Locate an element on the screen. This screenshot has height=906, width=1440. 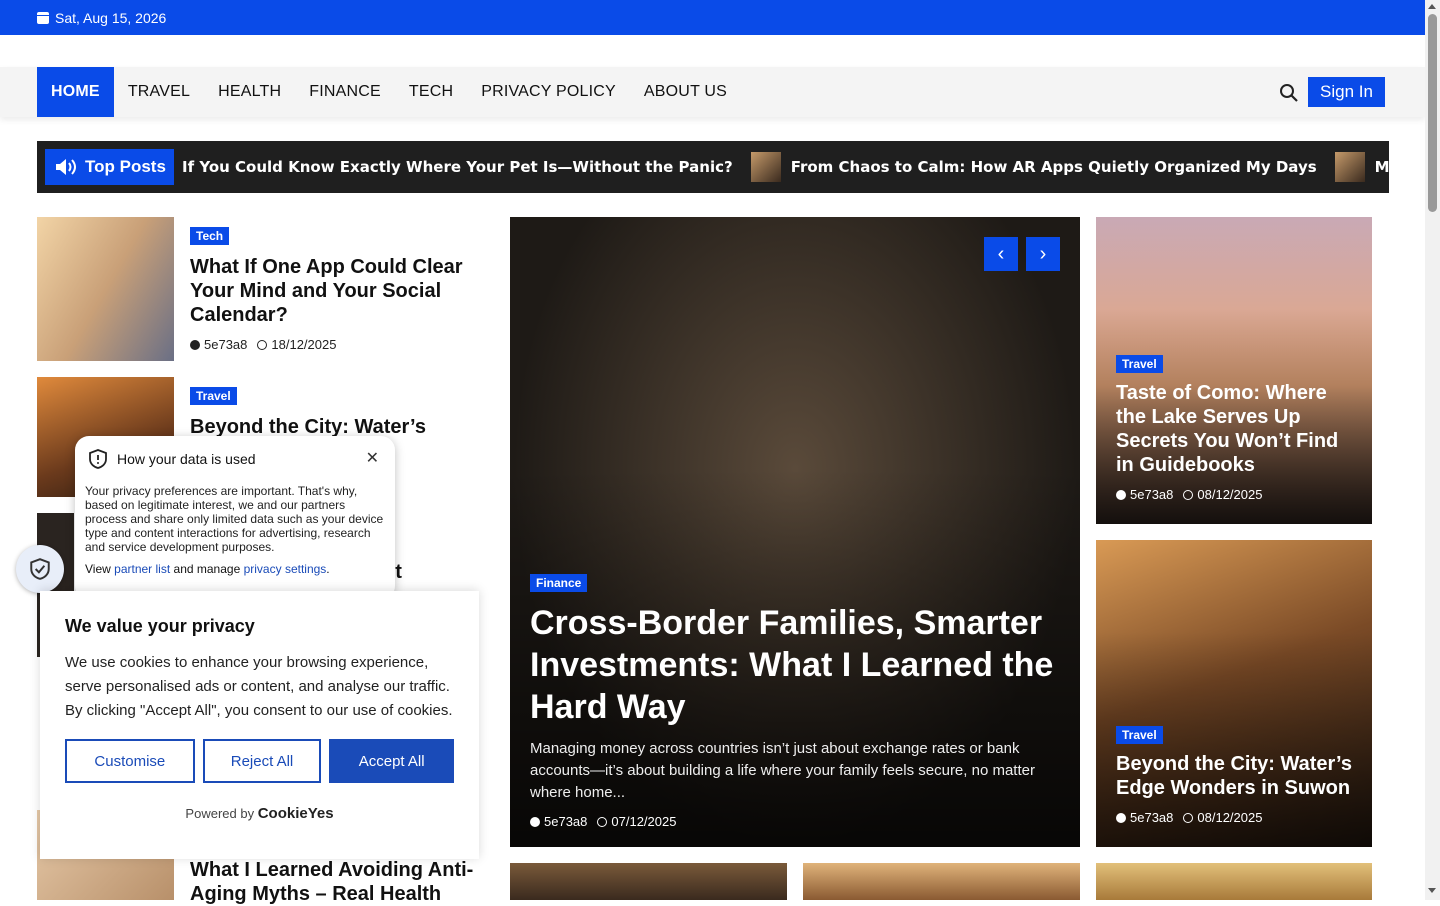
current-date: Sat, Aug 15, 2026 is located at coordinates (111, 17).